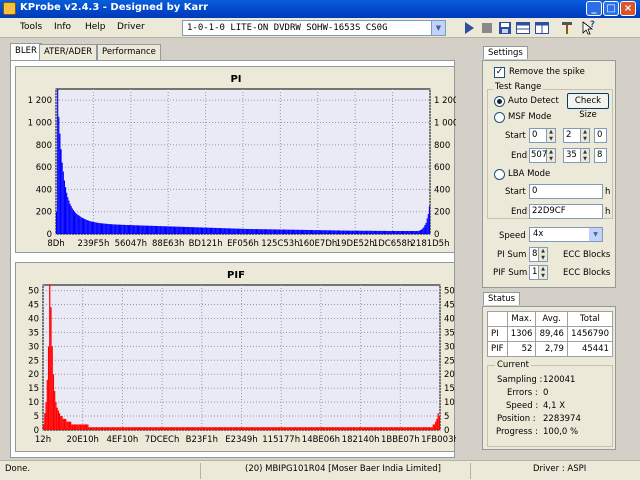 This screenshot has height=480, width=640. Describe the element at coordinates (95, 27) in the screenshot. I see `menu-help: Help` at that location.